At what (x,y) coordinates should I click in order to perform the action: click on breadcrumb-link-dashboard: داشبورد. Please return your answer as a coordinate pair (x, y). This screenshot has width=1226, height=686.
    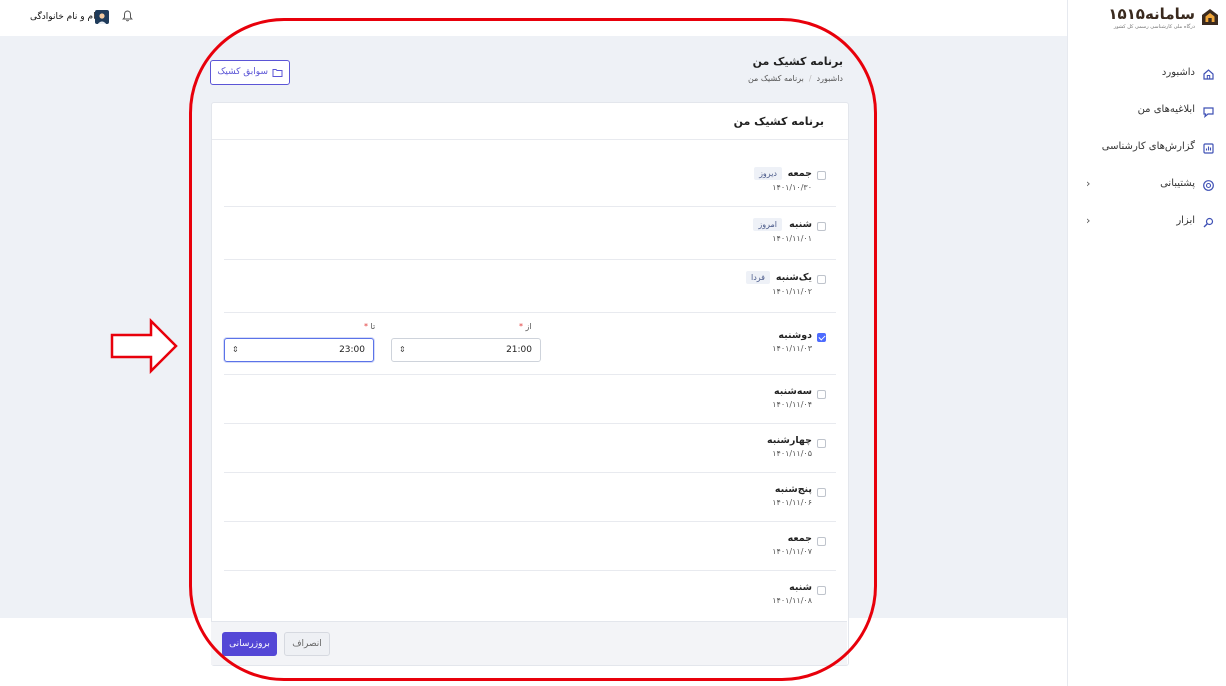
    Looking at the image, I should click on (830, 78).